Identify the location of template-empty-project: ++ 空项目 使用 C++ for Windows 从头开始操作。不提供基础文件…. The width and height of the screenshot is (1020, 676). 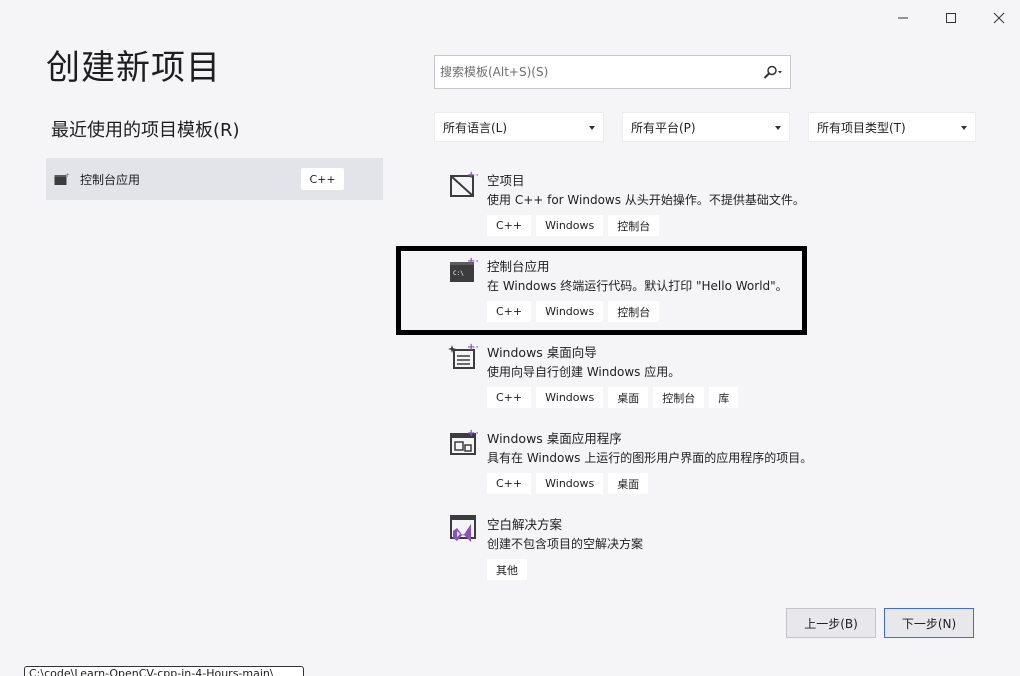
(635, 213).